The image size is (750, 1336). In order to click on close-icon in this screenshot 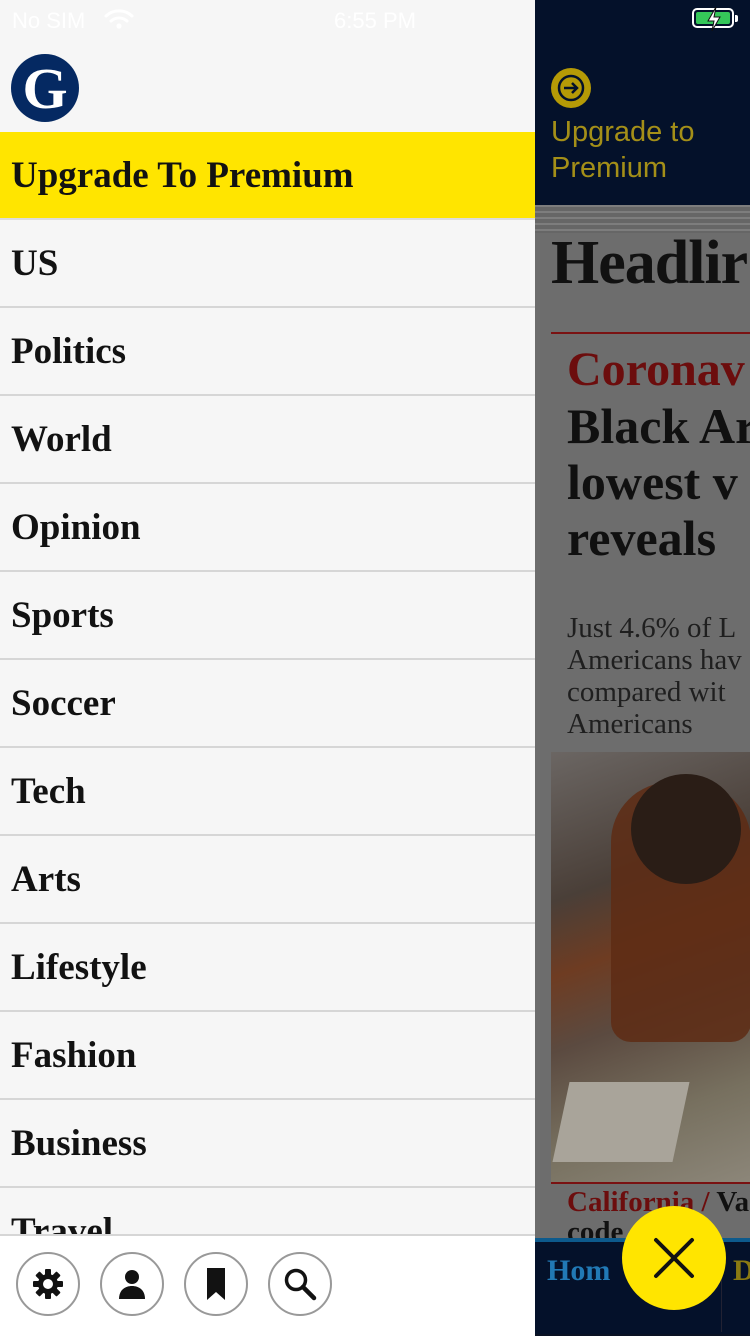, I will do `click(674, 1258)`.